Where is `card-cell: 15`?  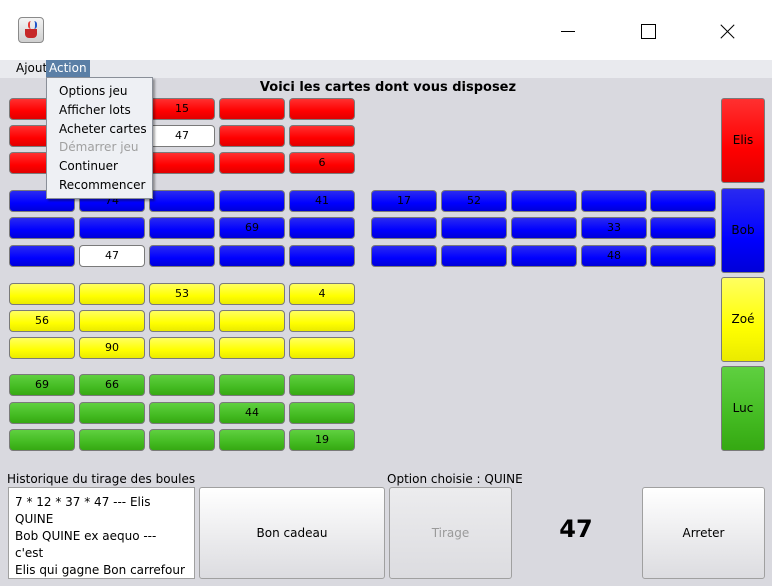
card-cell: 15 is located at coordinates (182, 109).